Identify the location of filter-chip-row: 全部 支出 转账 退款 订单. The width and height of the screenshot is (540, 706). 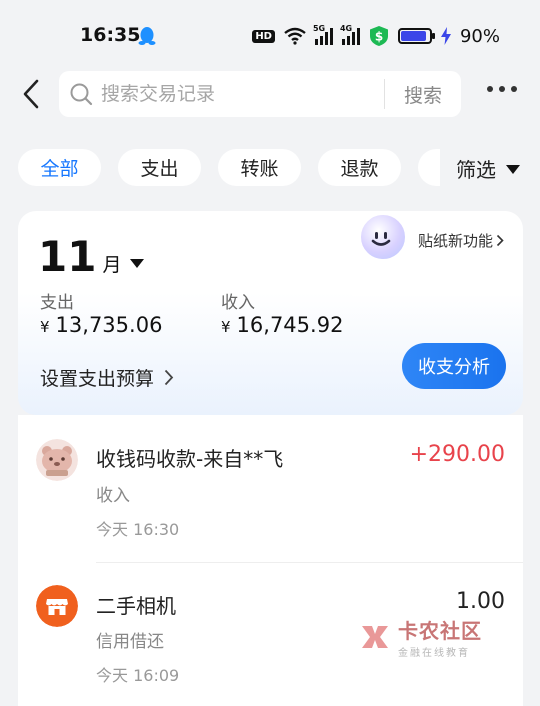
(229, 168).